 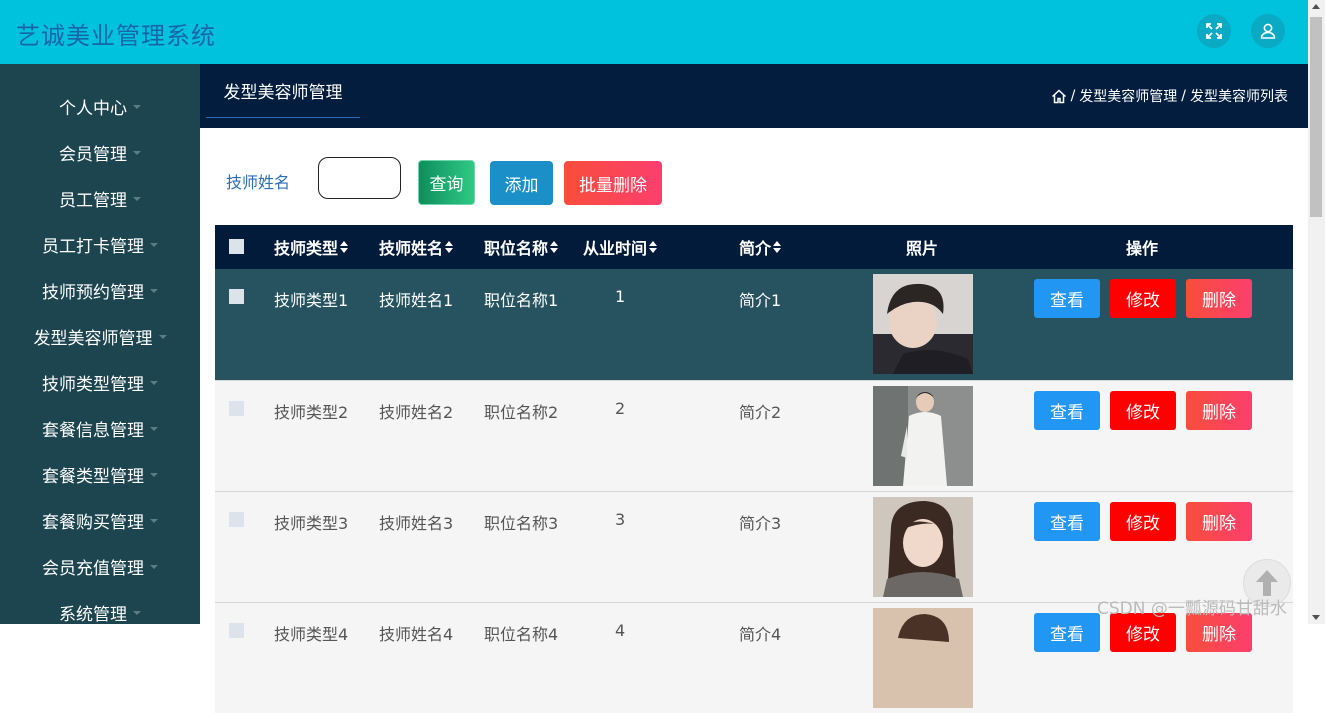 What do you see at coordinates (258, 182) in the screenshot?
I see `search-label: 技师姓名` at bounding box center [258, 182].